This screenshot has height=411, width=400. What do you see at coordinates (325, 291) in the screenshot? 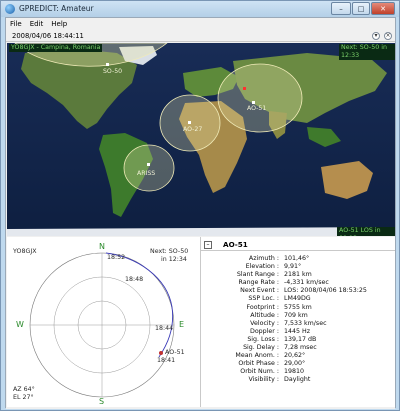
I see `info-value: LOS: 2008/04/06 18:53:25` at bounding box center [325, 291].